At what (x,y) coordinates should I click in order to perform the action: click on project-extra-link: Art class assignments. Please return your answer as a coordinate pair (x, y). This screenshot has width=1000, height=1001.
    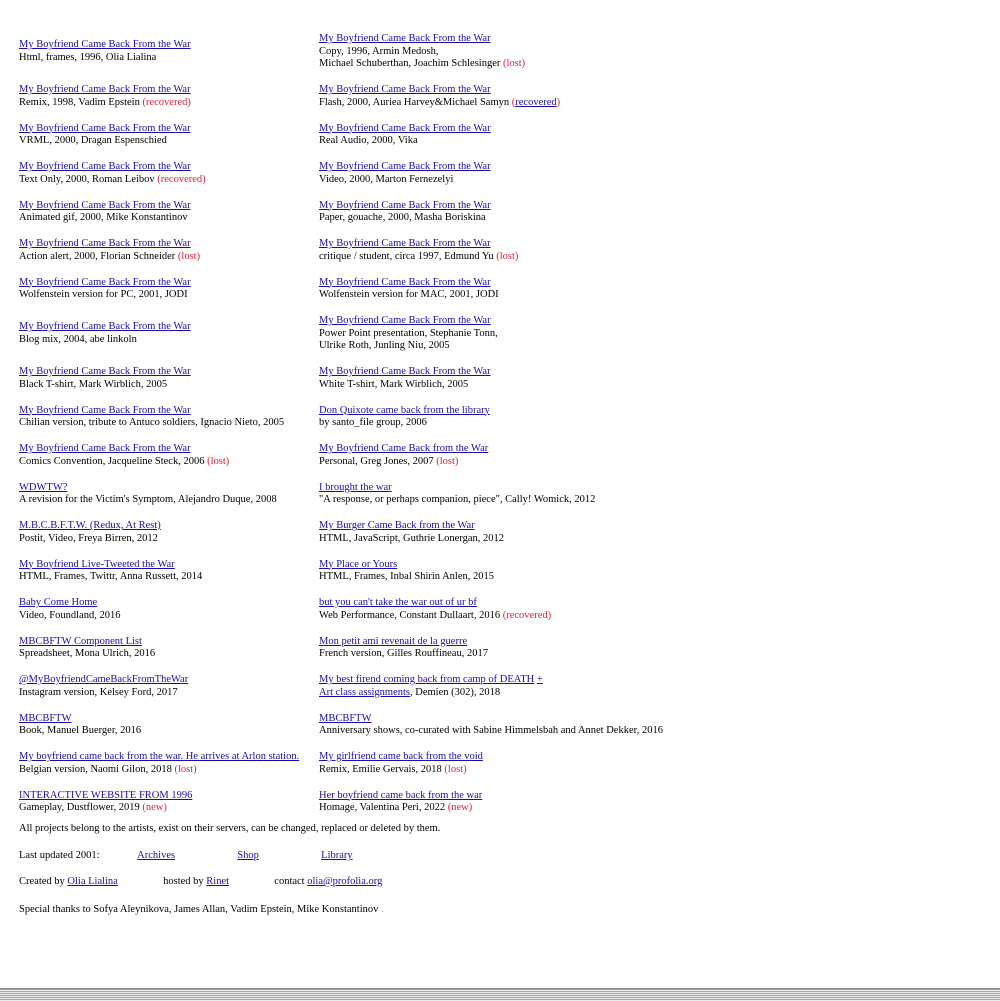
    Looking at the image, I should click on (364, 692).